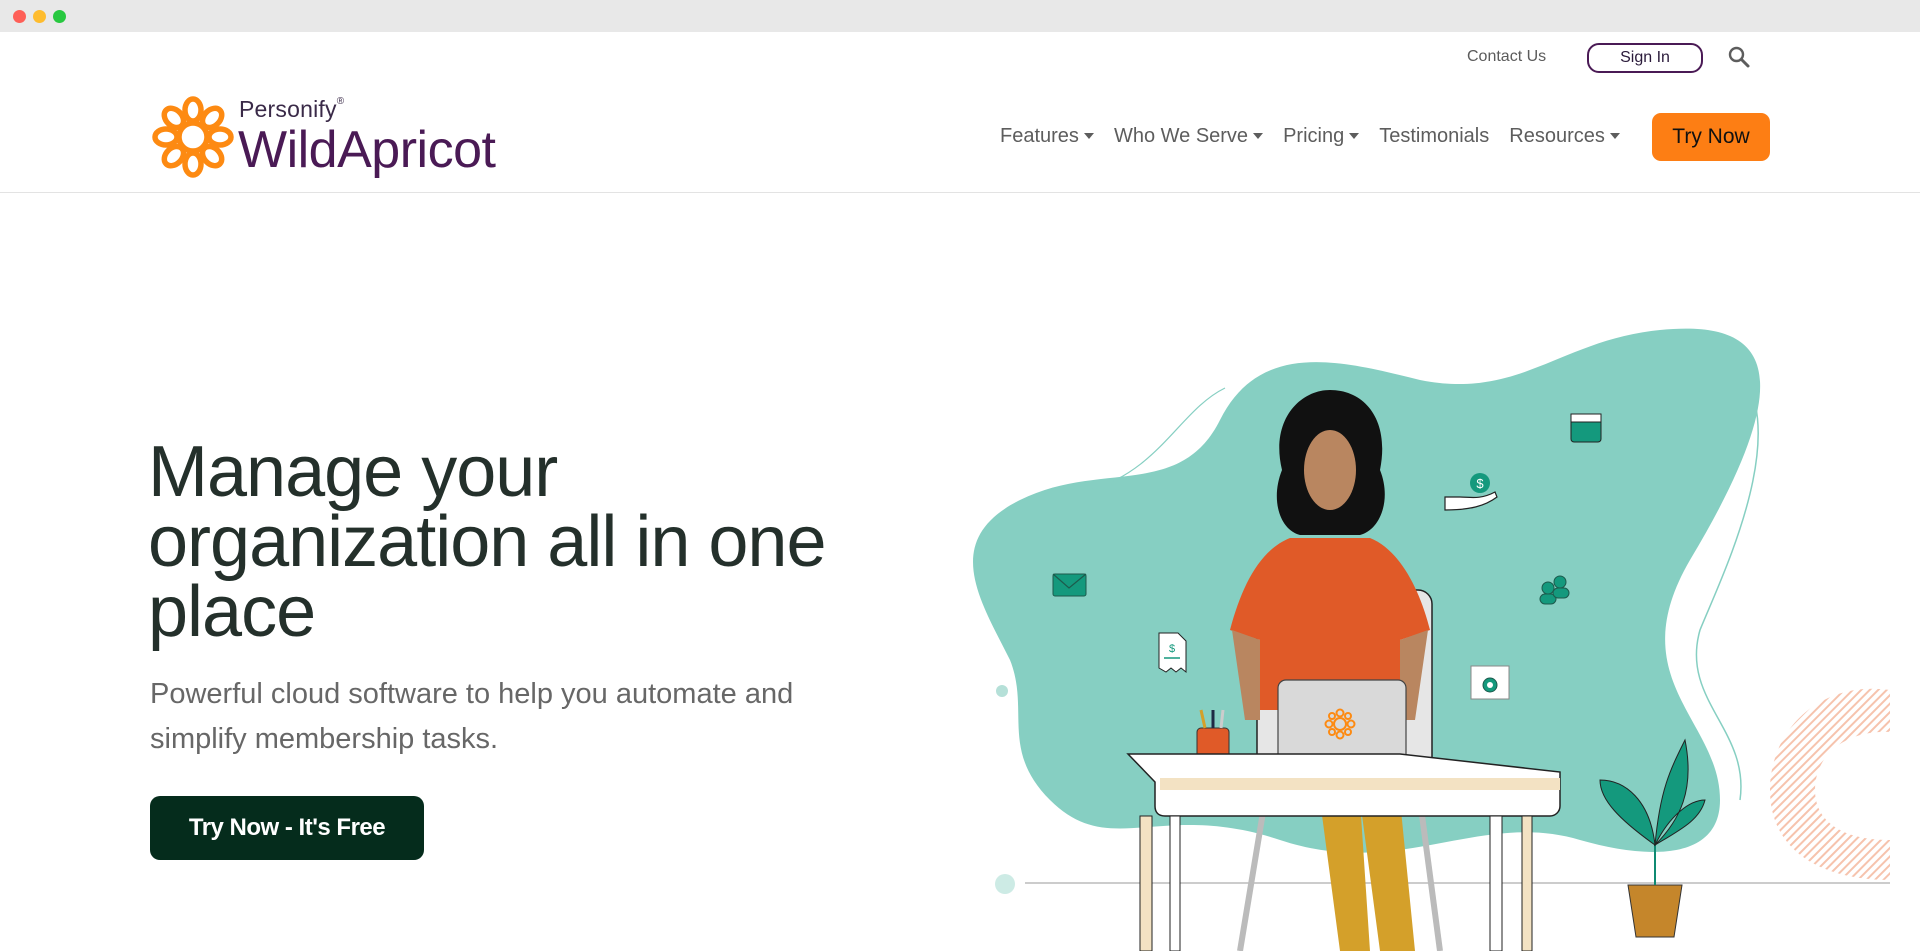 The width and height of the screenshot is (1920, 951). Describe the element at coordinates (1314, 135) in the screenshot. I see `nav-label: Pricing` at that location.